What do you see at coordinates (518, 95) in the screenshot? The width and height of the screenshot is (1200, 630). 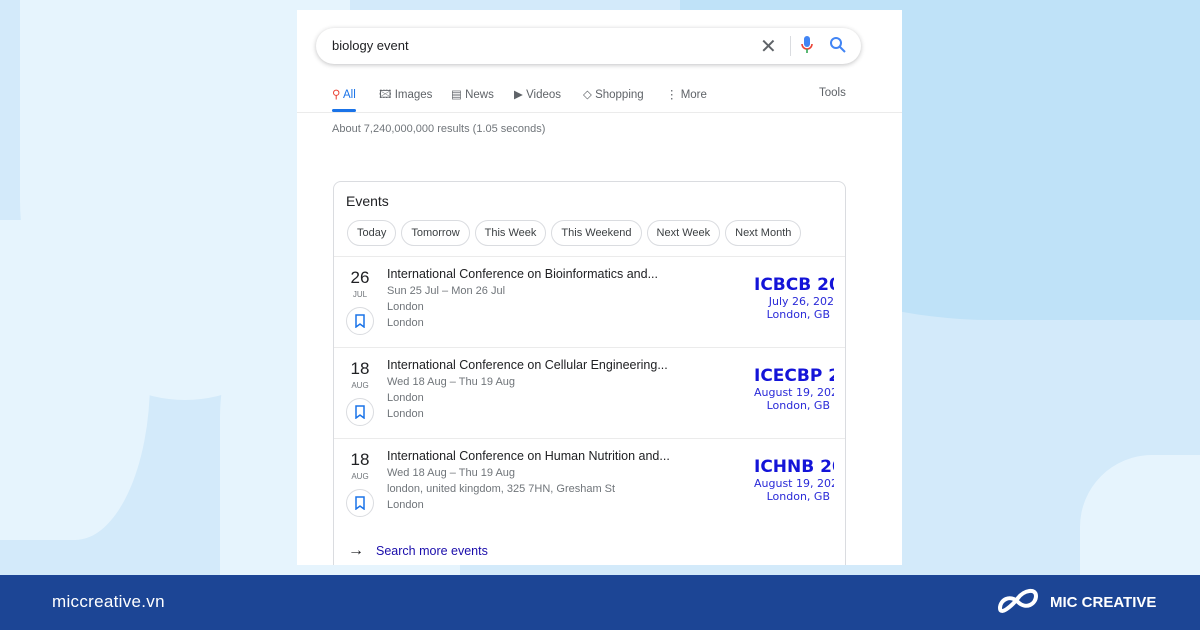 I see `video-icon: ▶` at bounding box center [518, 95].